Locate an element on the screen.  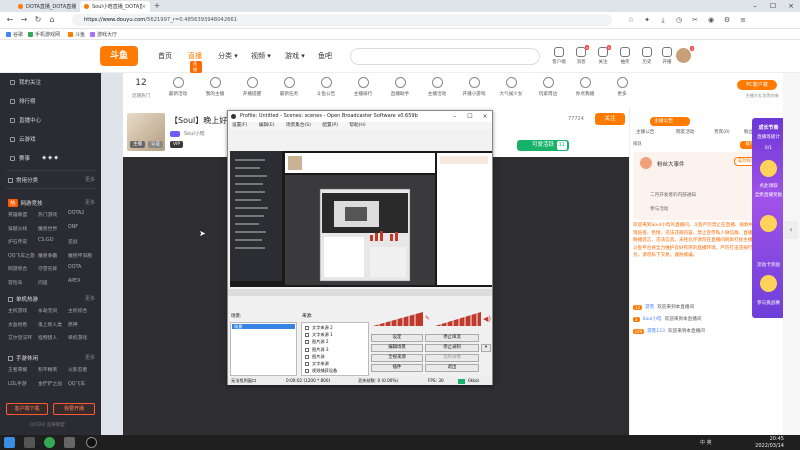
tab-activity: 网友活动 is located at coordinates (685, 132).